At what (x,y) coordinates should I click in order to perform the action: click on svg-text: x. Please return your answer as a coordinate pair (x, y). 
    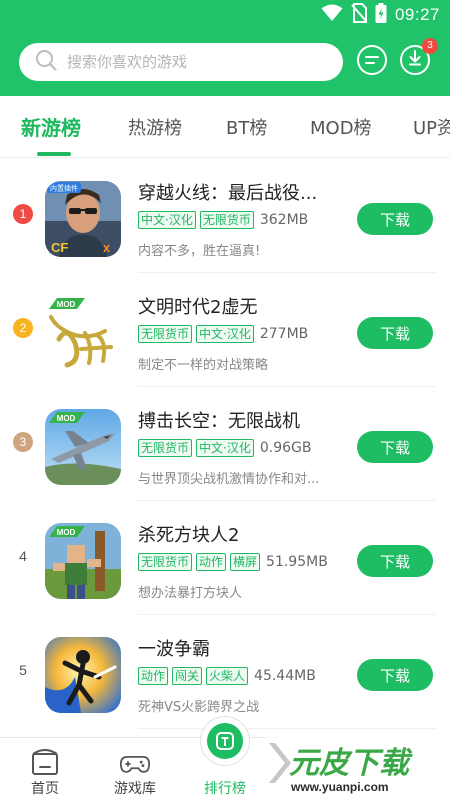
    Looking at the image, I should click on (107, 247).